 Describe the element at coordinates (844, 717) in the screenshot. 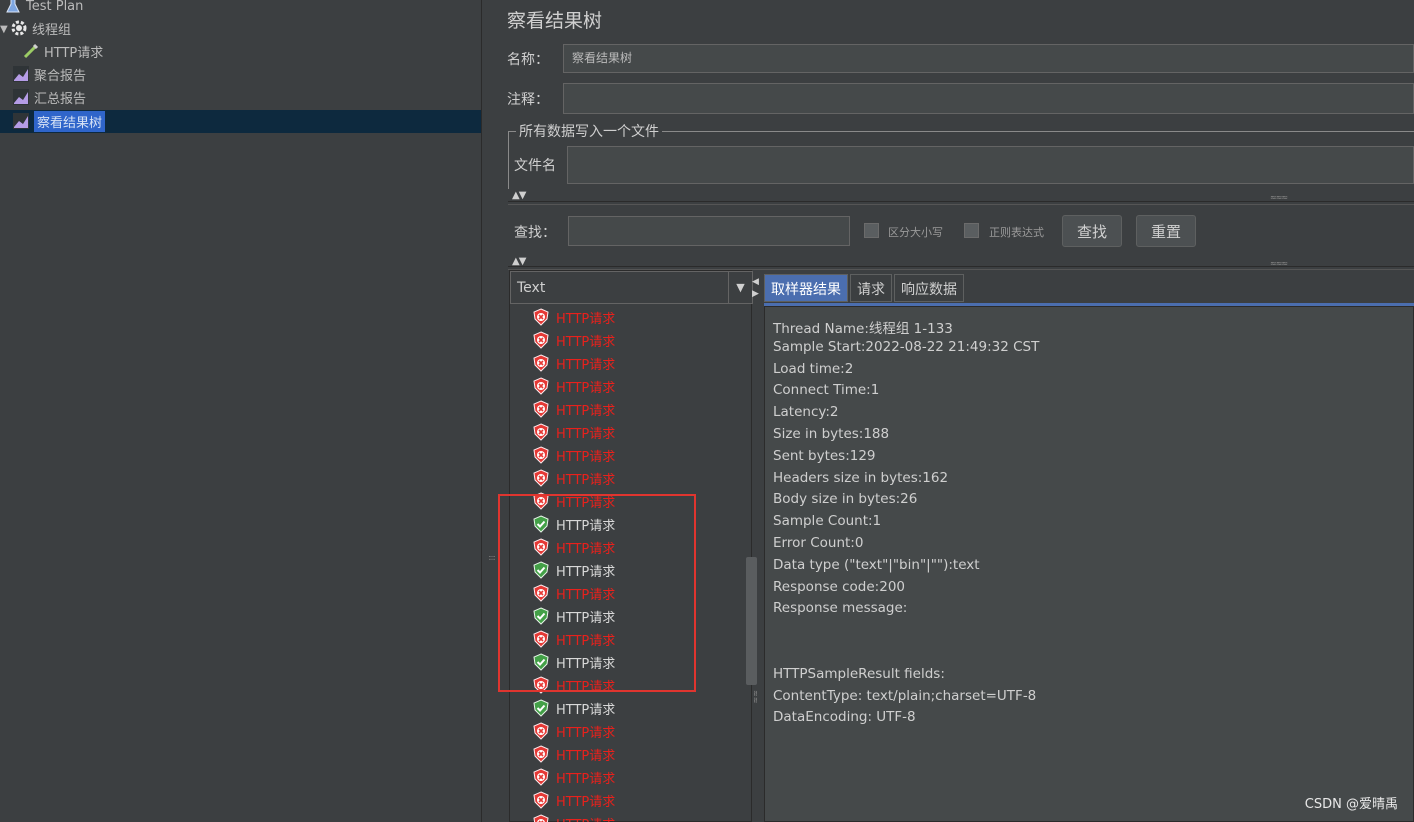

I see `result-line: DataEncoding: UTF-8` at that location.